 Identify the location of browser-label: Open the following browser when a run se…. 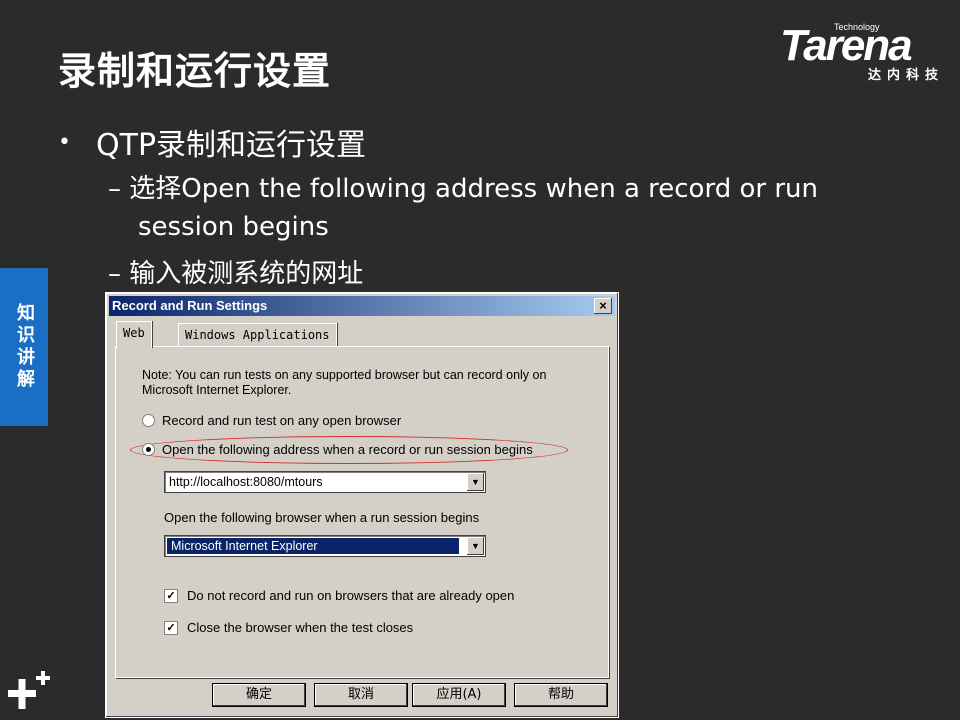
(322, 517).